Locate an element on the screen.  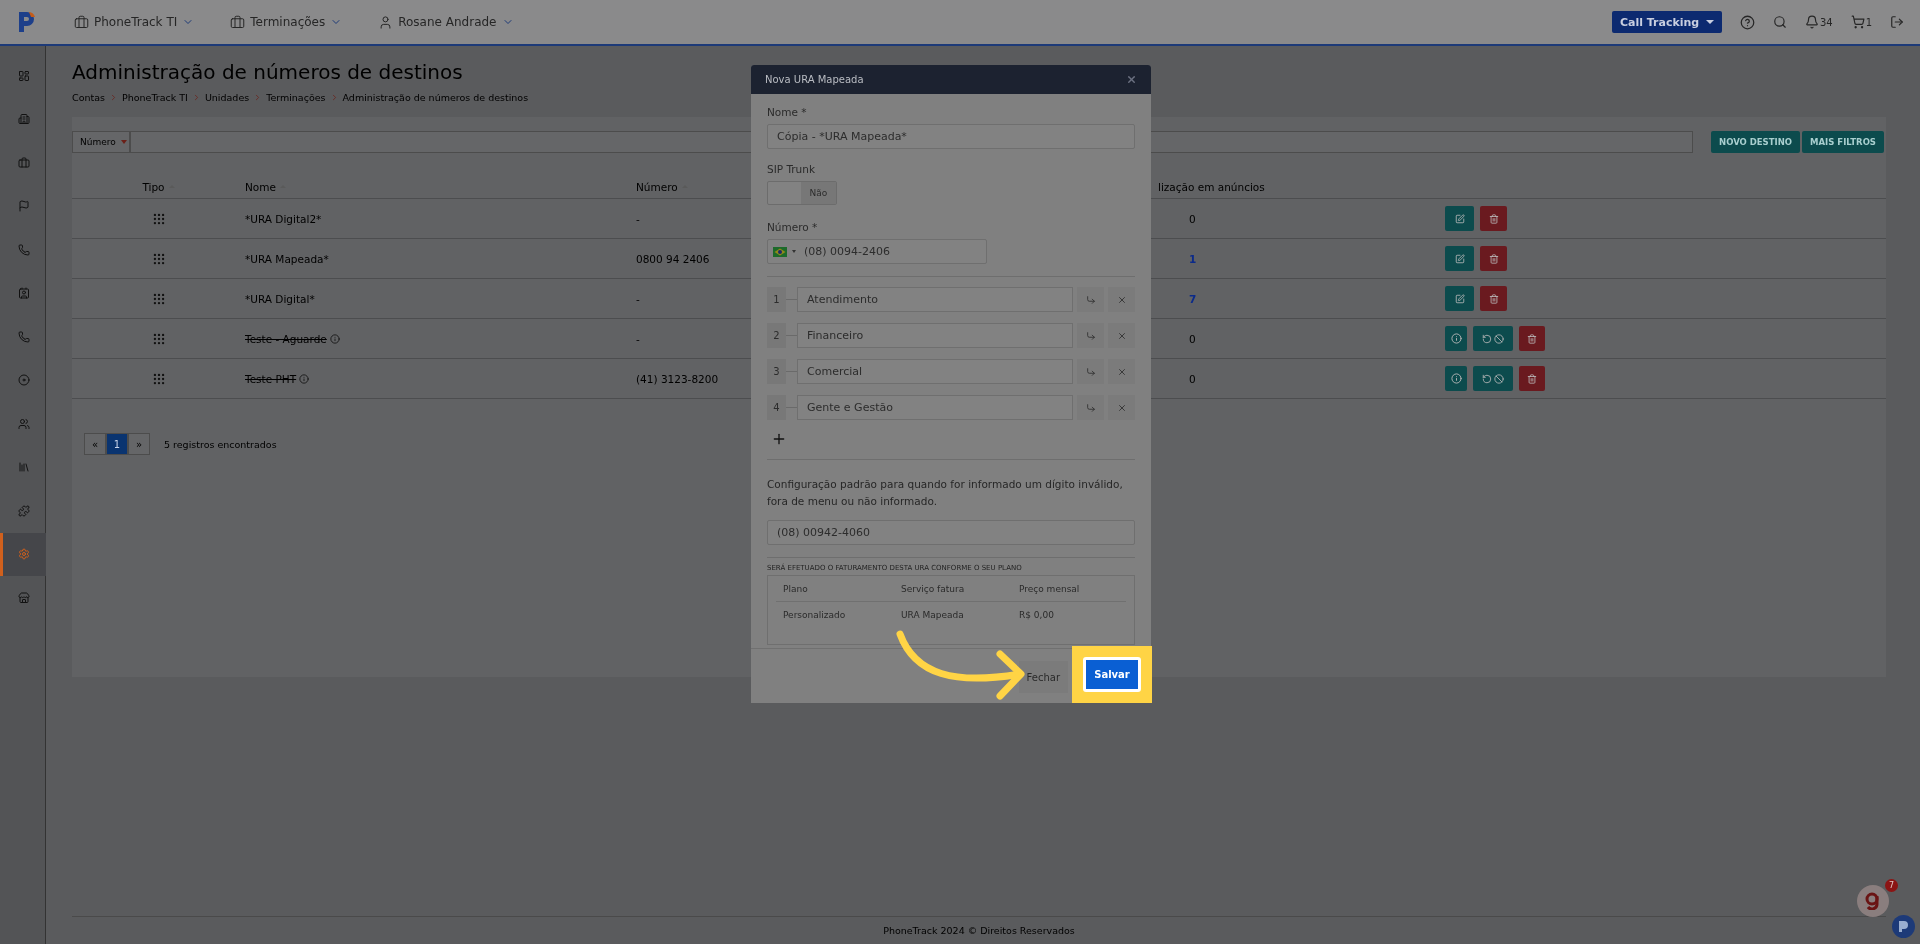
name-text: *URA Digital* is located at coordinates (280, 298).